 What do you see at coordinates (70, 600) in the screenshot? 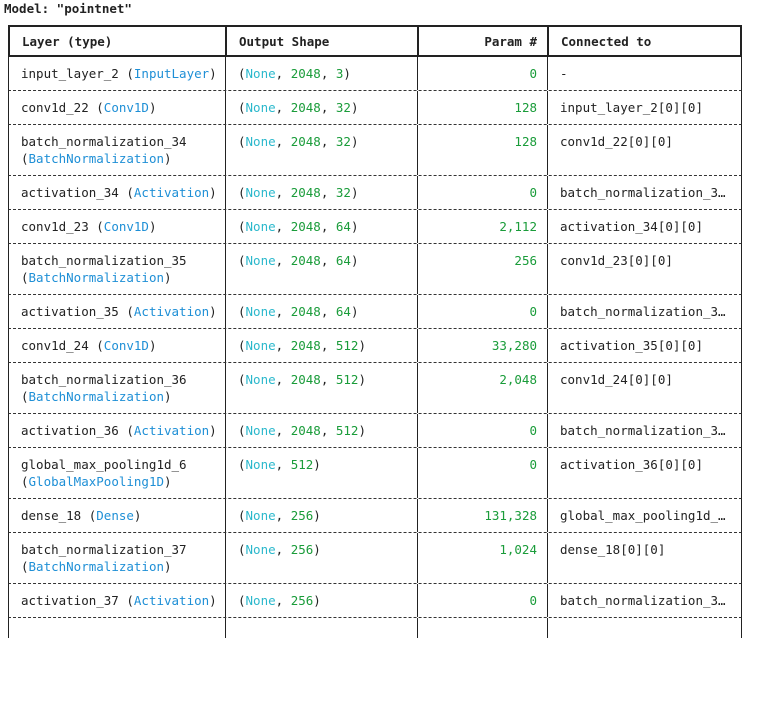
I see `layer-name: activation_37` at bounding box center [70, 600].